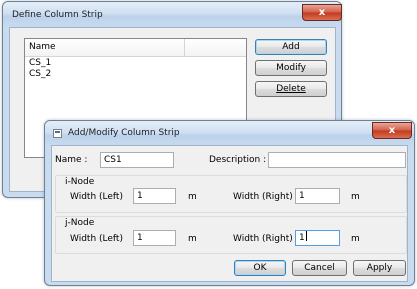 The width and height of the screenshot is (417, 289). What do you see at coordinates (238, 160) in the screenshot?
I see `description-label: Description :` at bounding box center [238, 160].